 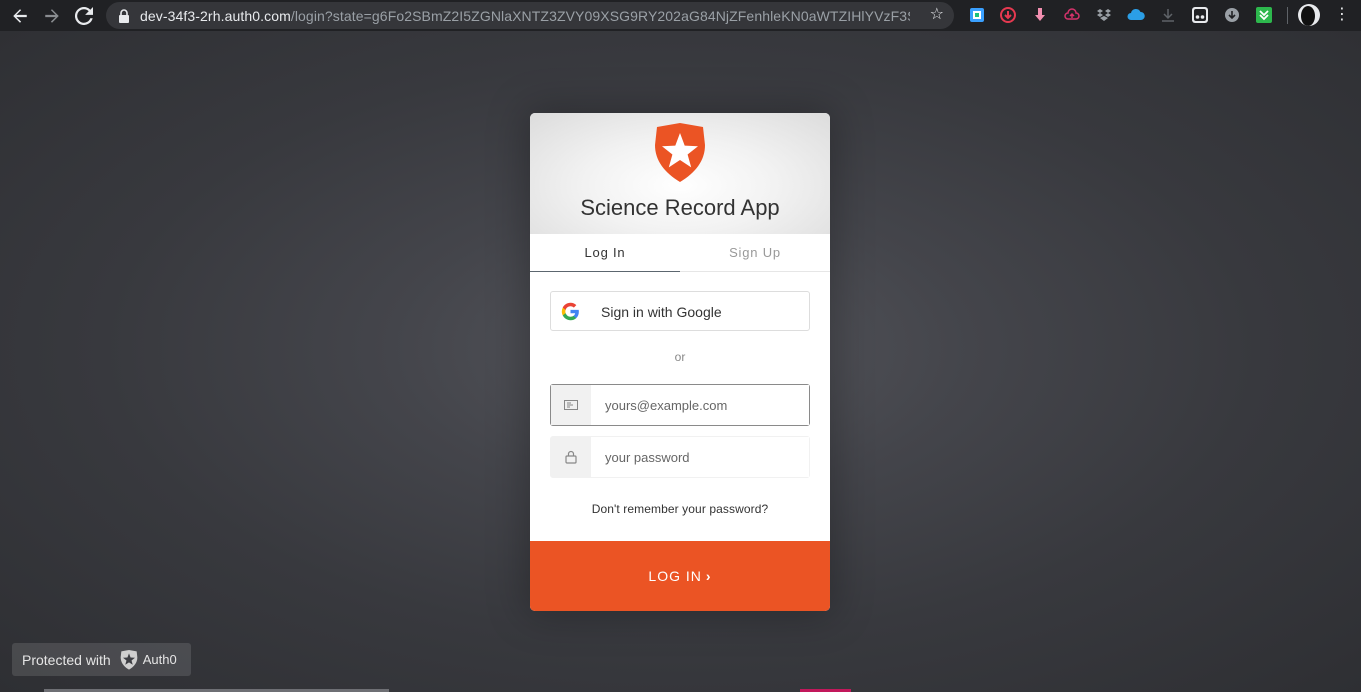 I want to click on email-envelope-icon, so click(x=571, y=405).